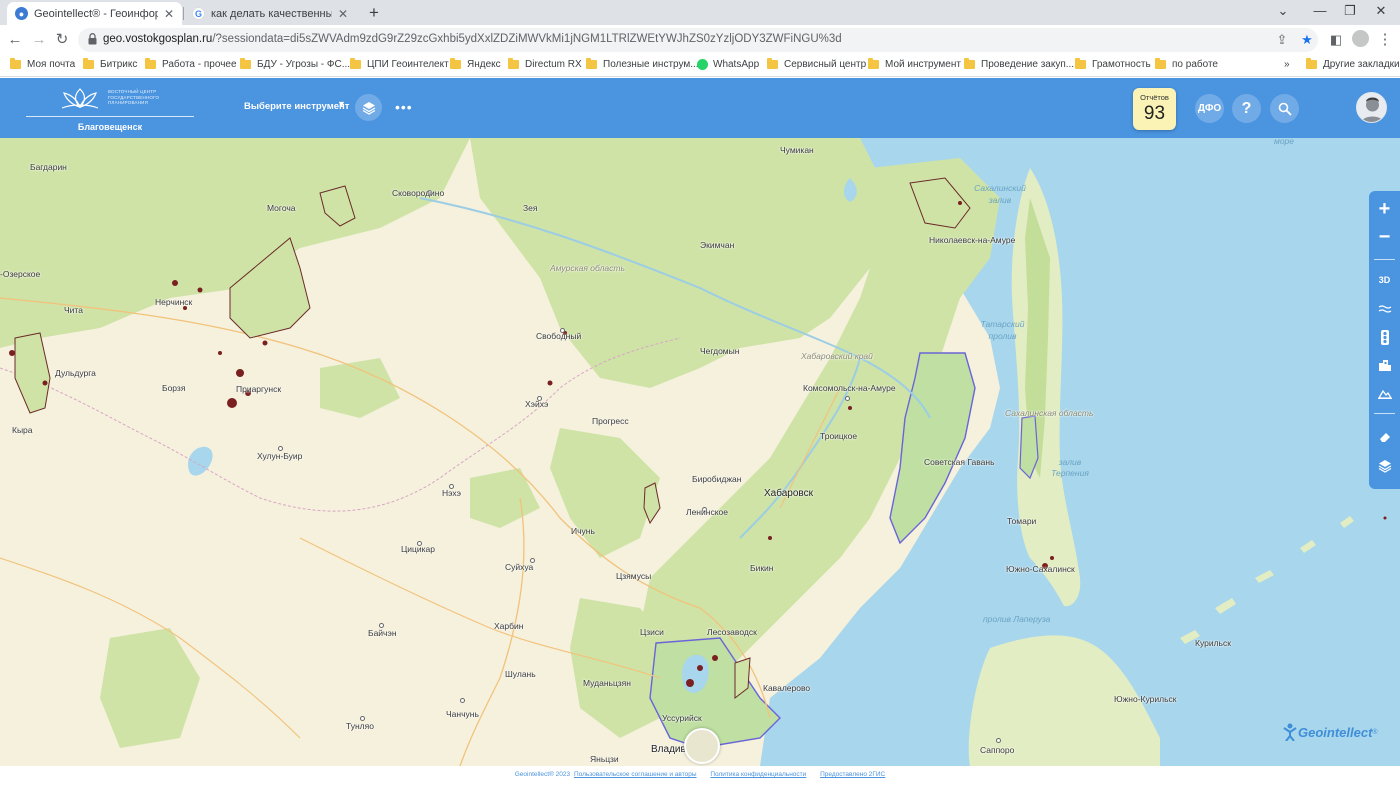  Describe the element at coordinates (1195, 64) in the screenshot. I see `bookmark-label: по работе` at that location.